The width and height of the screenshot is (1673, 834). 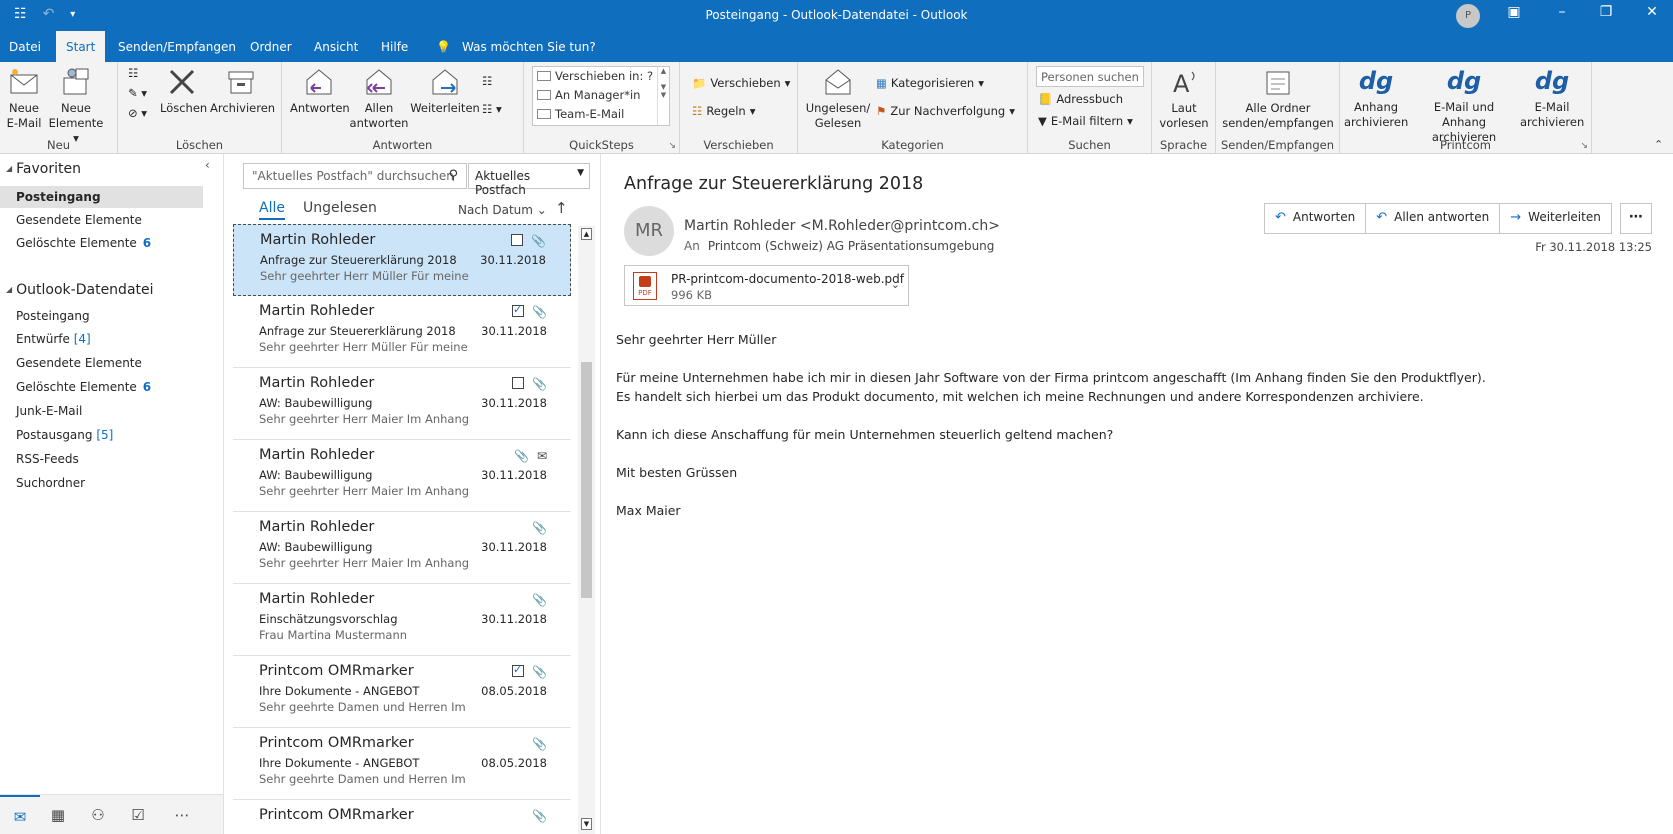 What do you see at coordinates (1085, 121) in the screenshot?
I see `filter-email-button: ▼ E-Mail filtern ▾` at bounding box center [1085, 121].